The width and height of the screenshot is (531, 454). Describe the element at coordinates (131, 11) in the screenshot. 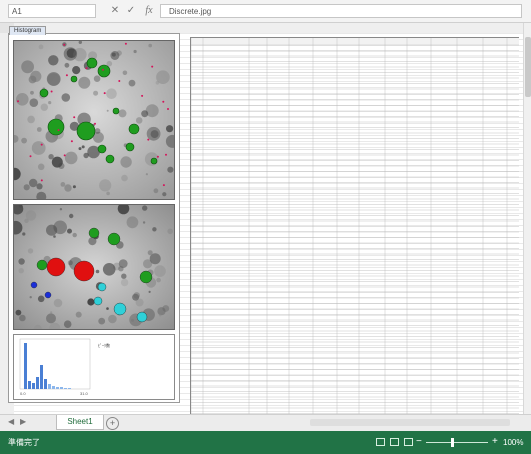

I see `enter-icon: ✓` at that location.